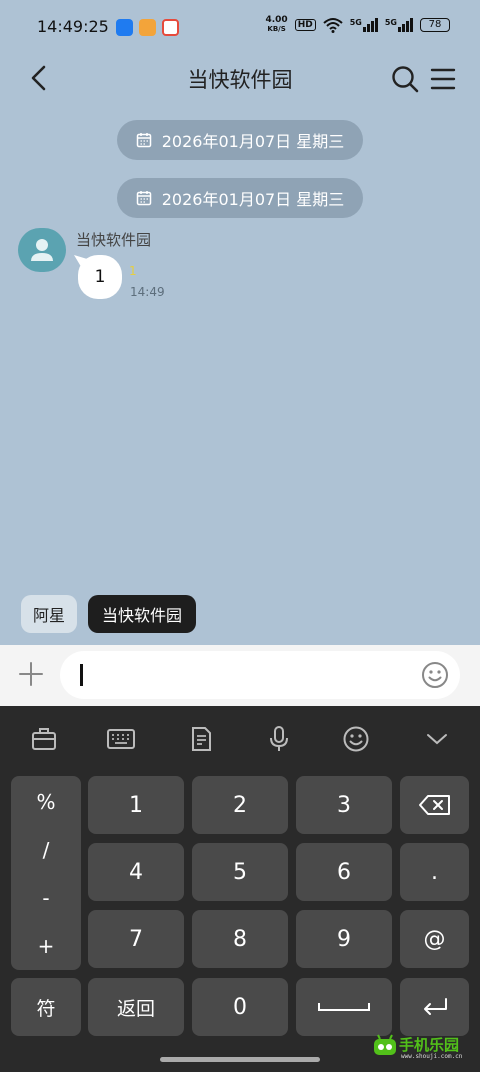 The width and height of the screenshot is (480, 1072). I want to click on search-button, so click(405, 79).